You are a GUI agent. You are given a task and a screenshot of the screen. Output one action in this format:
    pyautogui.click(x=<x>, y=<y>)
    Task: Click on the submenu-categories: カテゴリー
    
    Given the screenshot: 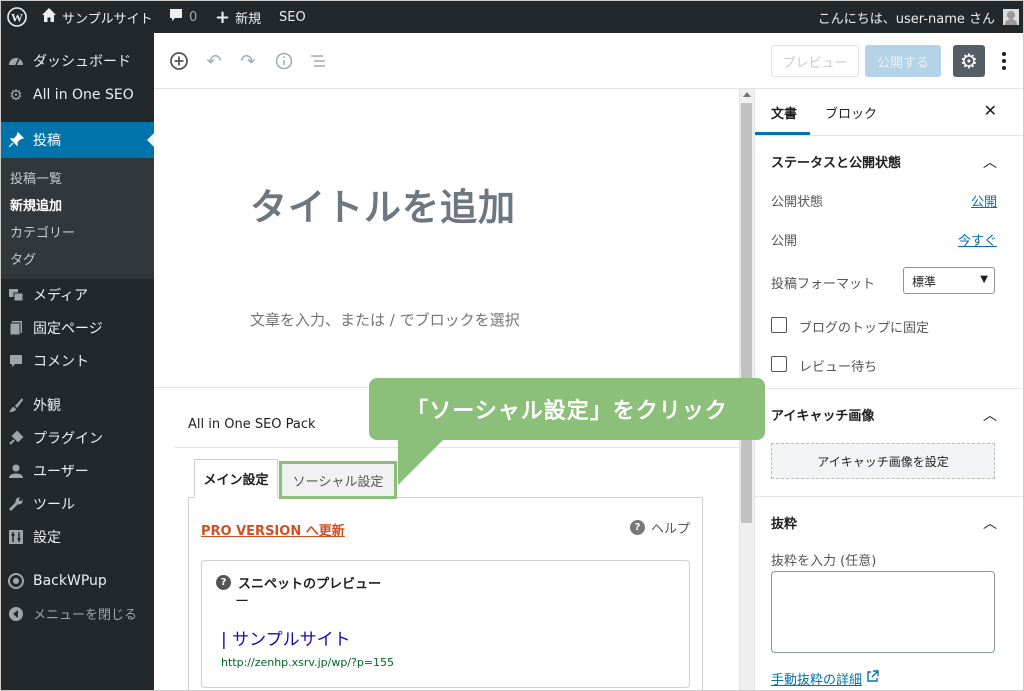 What is the action you would take?
    pyautogui.click(x=42, y=231)
    